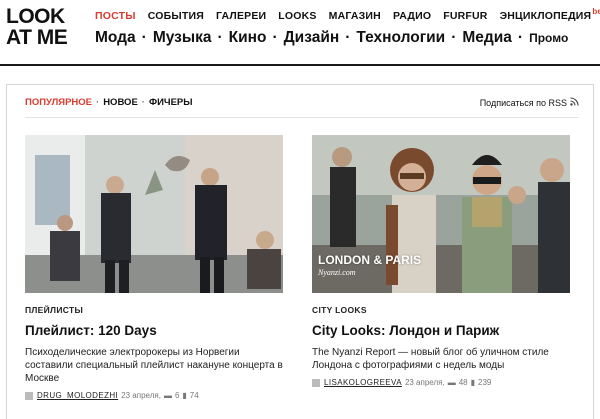 Image resolution: width=600 pixels, height=419 pixels. What do you see at coordinates (177, 395) in the screenshot?
I see `post-comments-count: 6` at bounding box center [177, 395].